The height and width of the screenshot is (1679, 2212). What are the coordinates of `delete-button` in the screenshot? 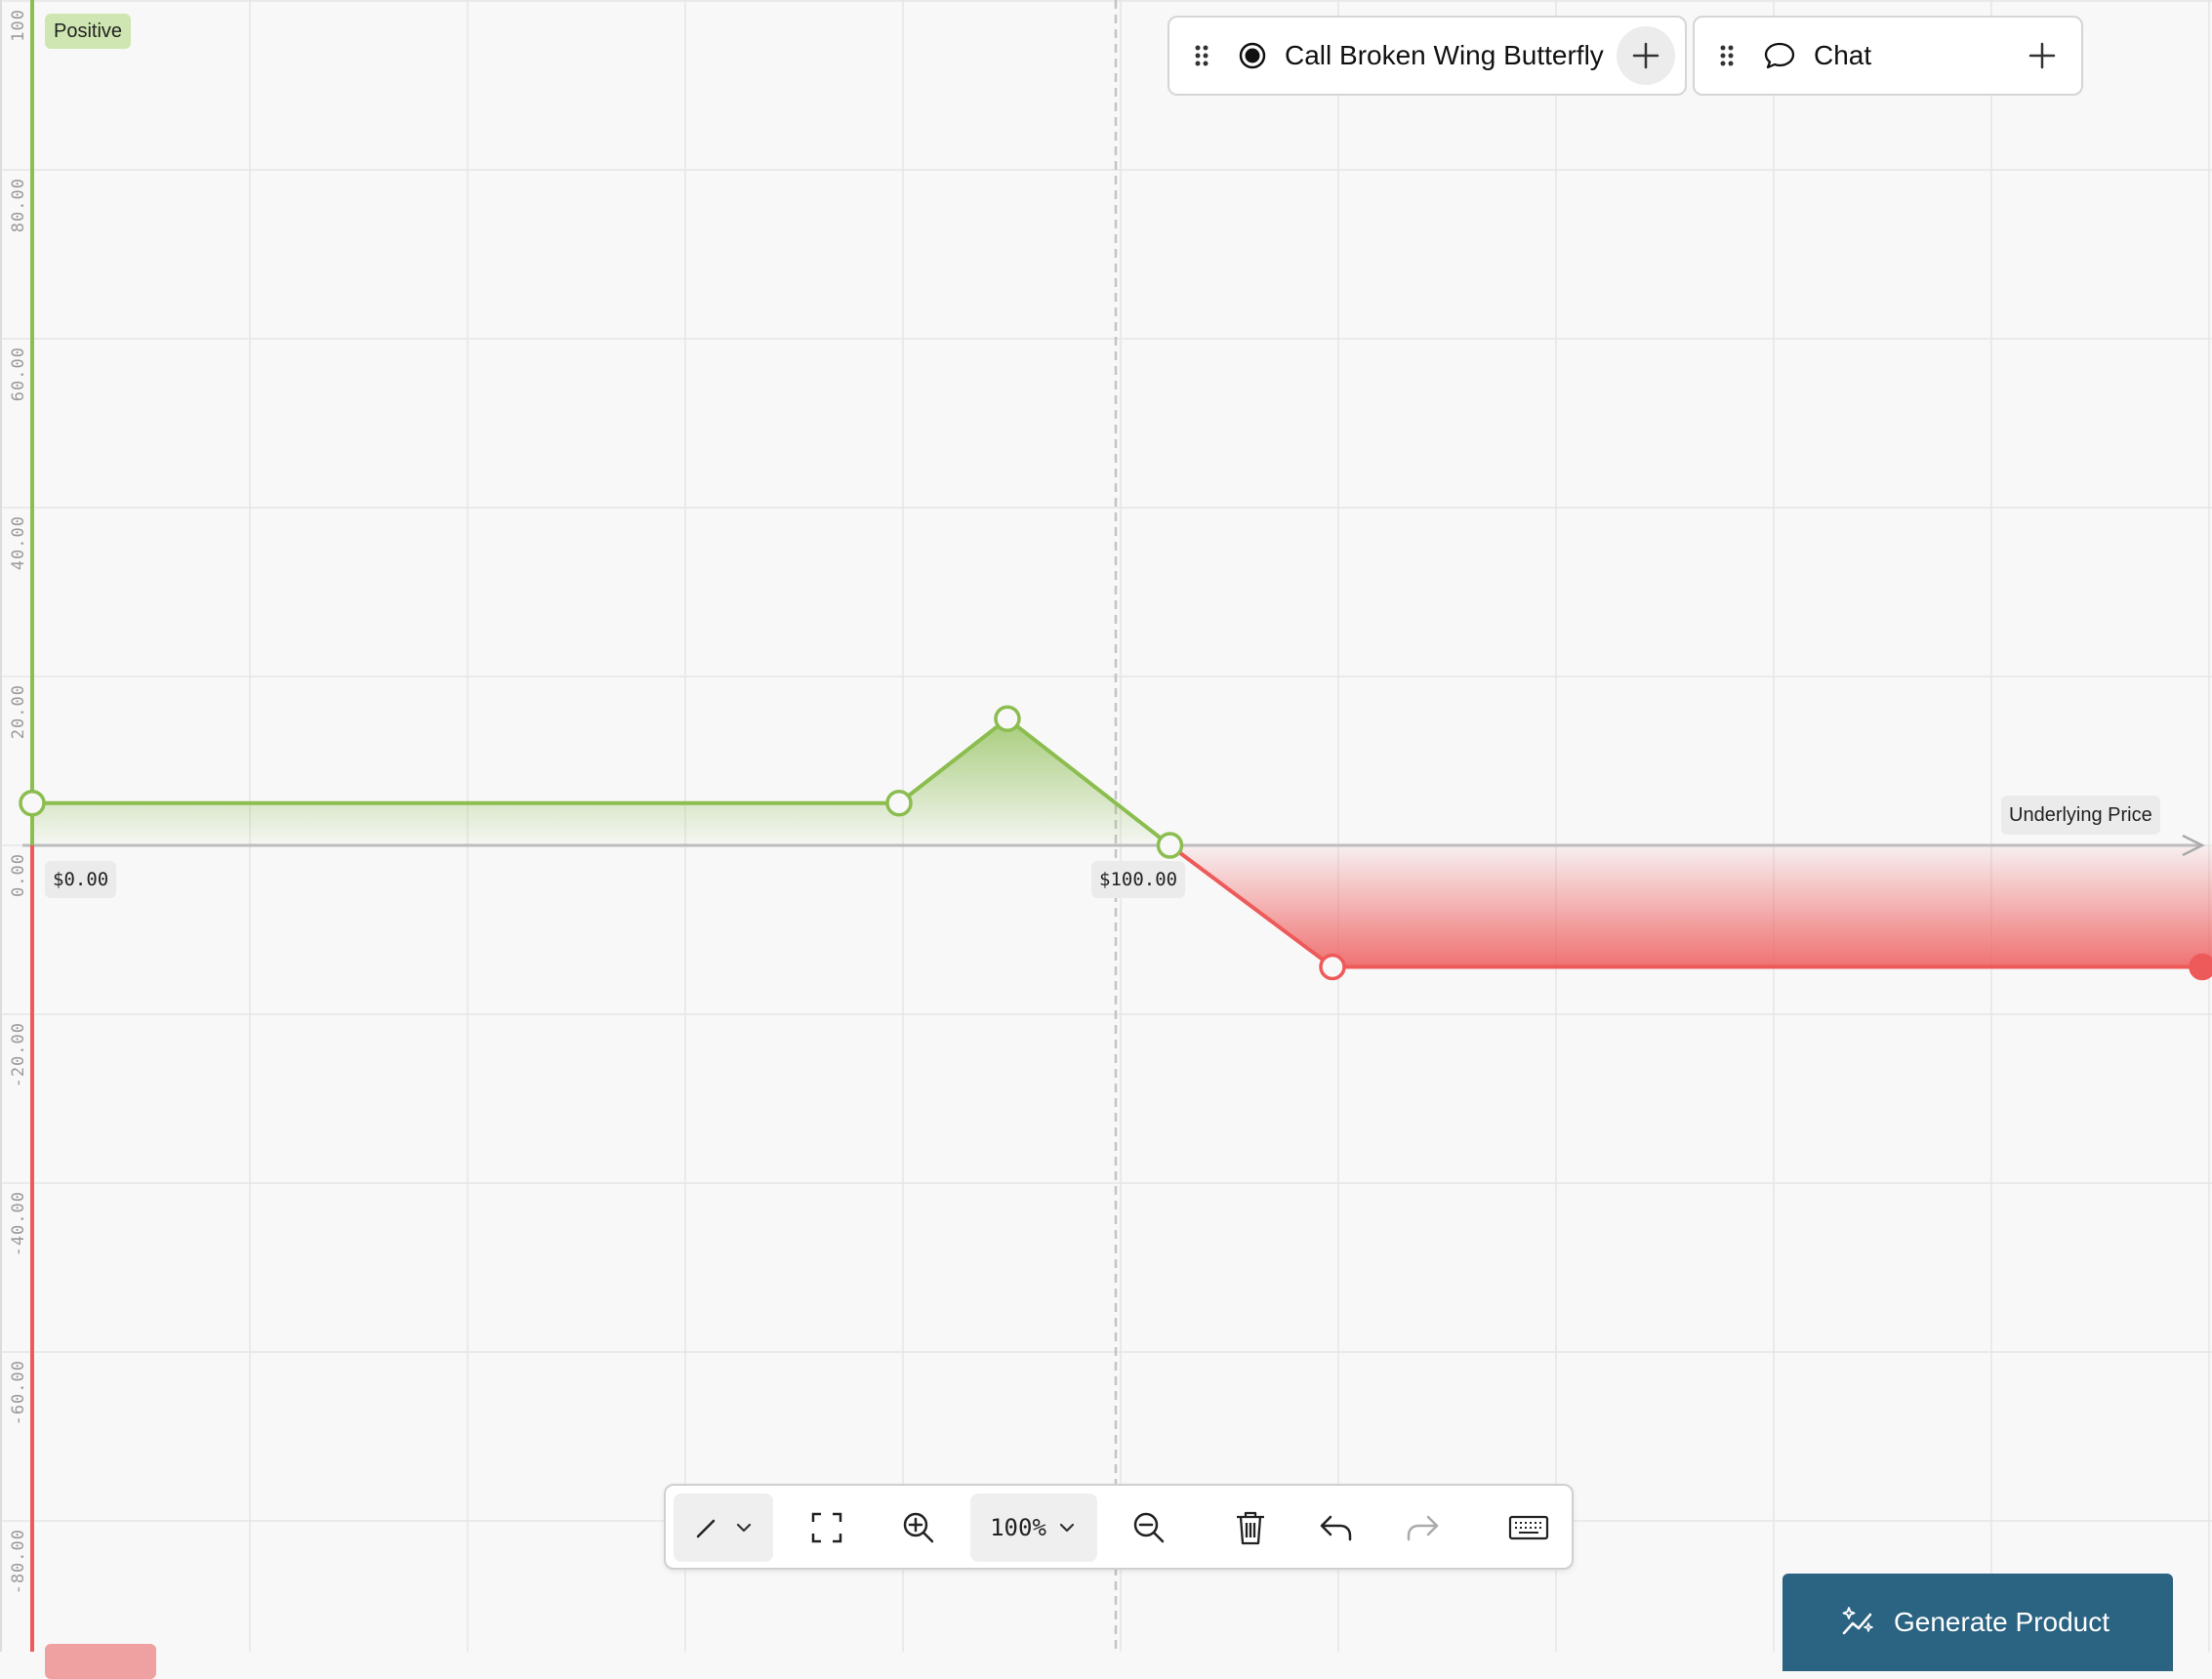 It's located at (1250, 1528).